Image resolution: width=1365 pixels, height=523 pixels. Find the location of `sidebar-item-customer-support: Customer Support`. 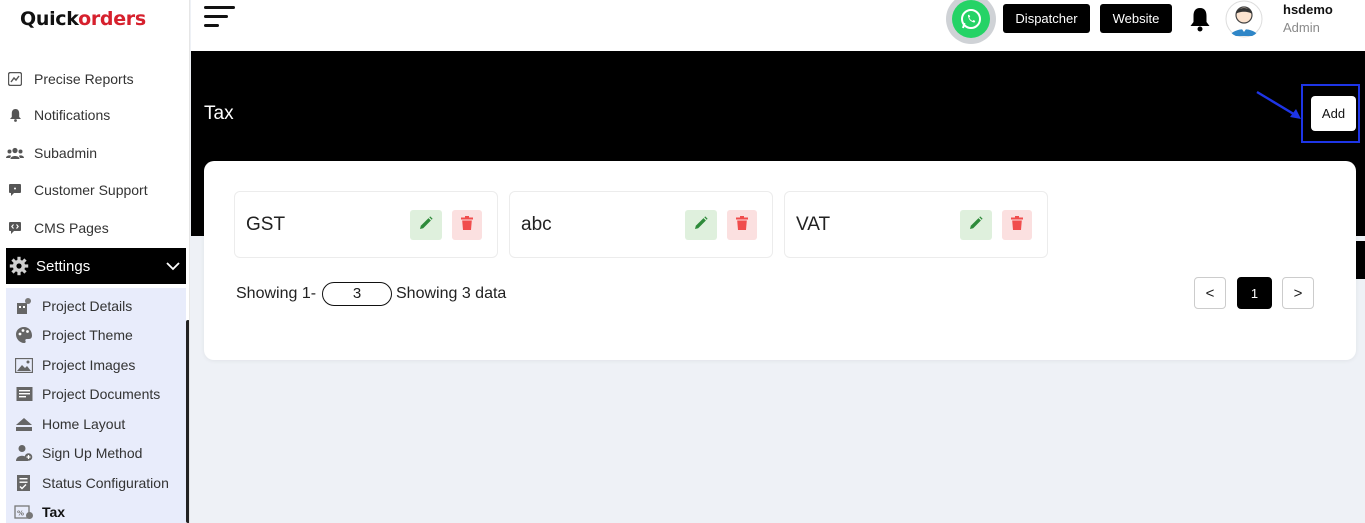

sidebar-item-customer-support: Customer Support is located at coordinates (77, 190).